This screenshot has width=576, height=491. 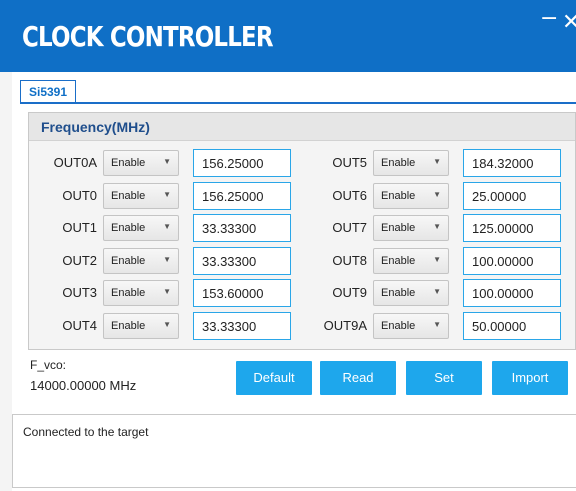 I want to click on frequency-input: 184.32000, so click(x=512, y=163).